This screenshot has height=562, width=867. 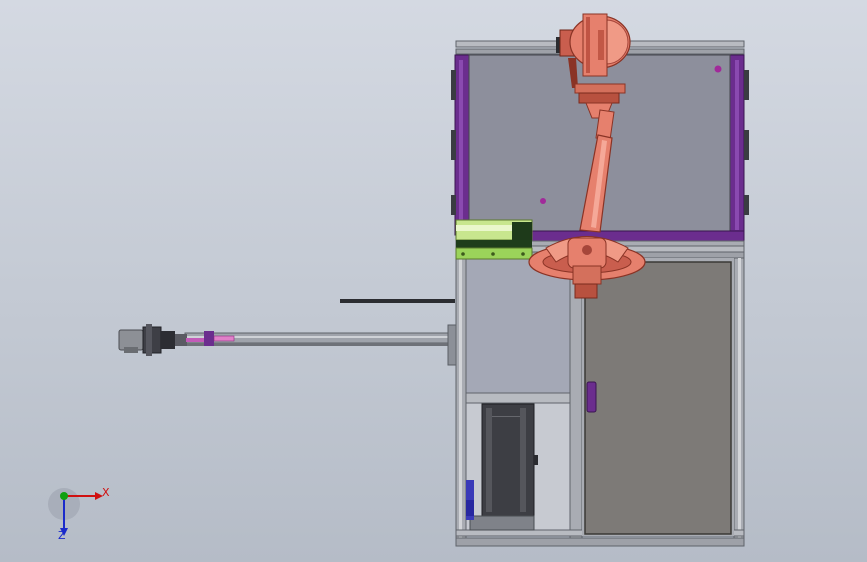 I want to click on base-cabinet, so click(x=518, y=466).